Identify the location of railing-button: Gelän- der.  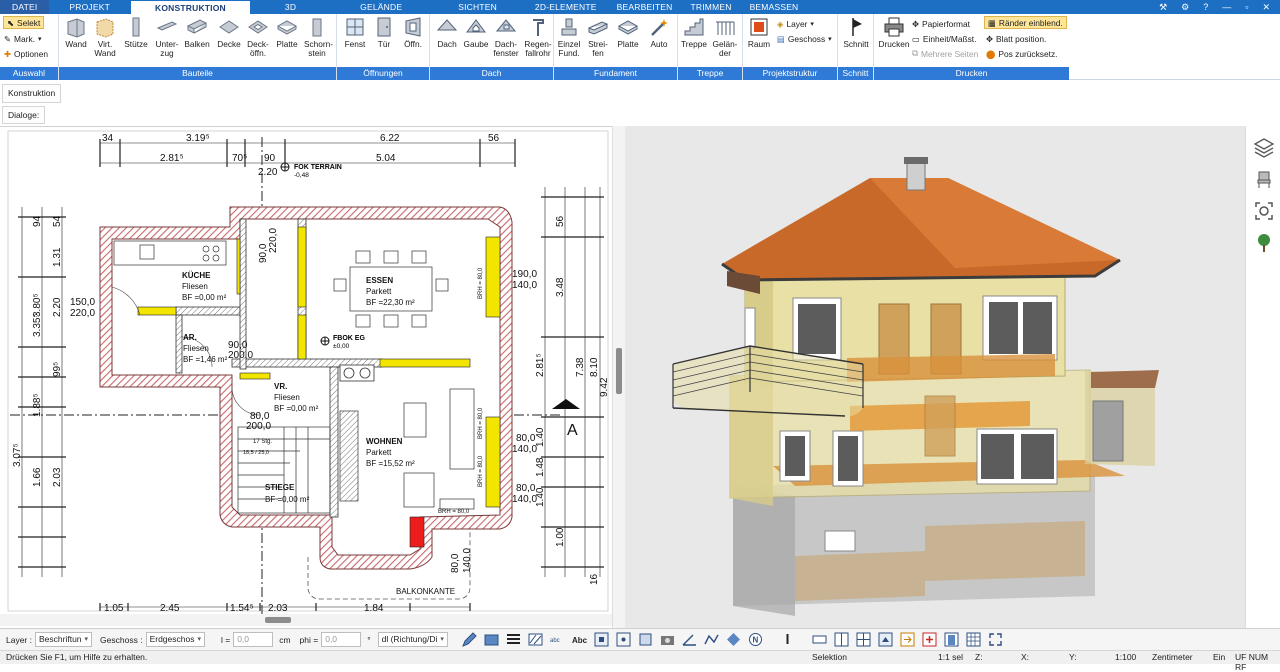
(725, 37).